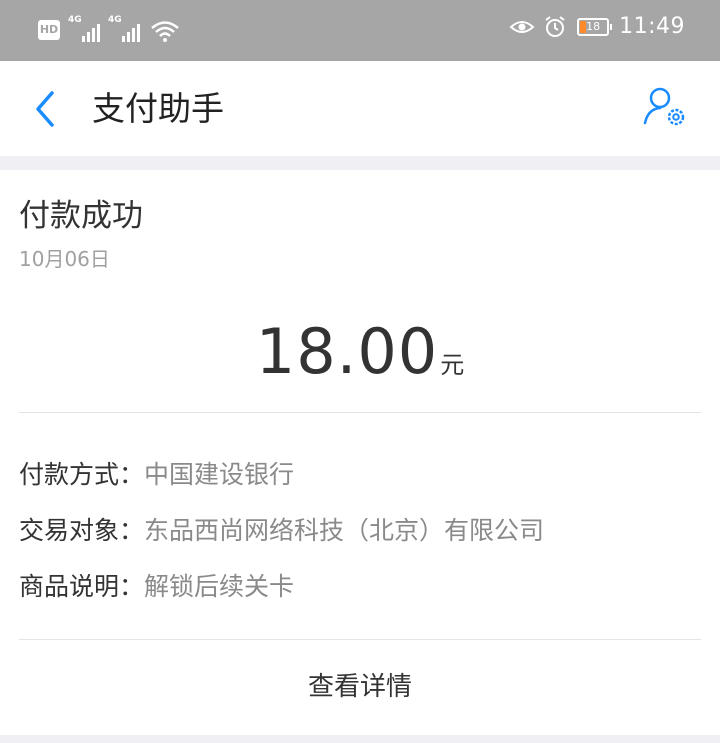  I want to click on signal-icon-2: 4G, so click(124, 28).